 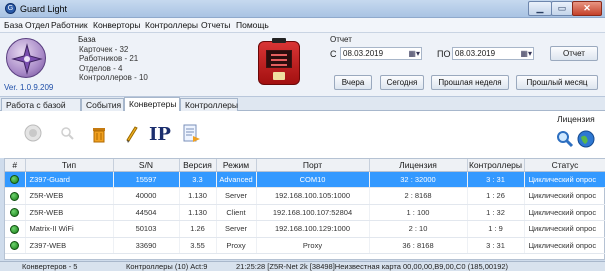 I want to click on tab-controllers: Контроллеры, so click(x=209, y=104).